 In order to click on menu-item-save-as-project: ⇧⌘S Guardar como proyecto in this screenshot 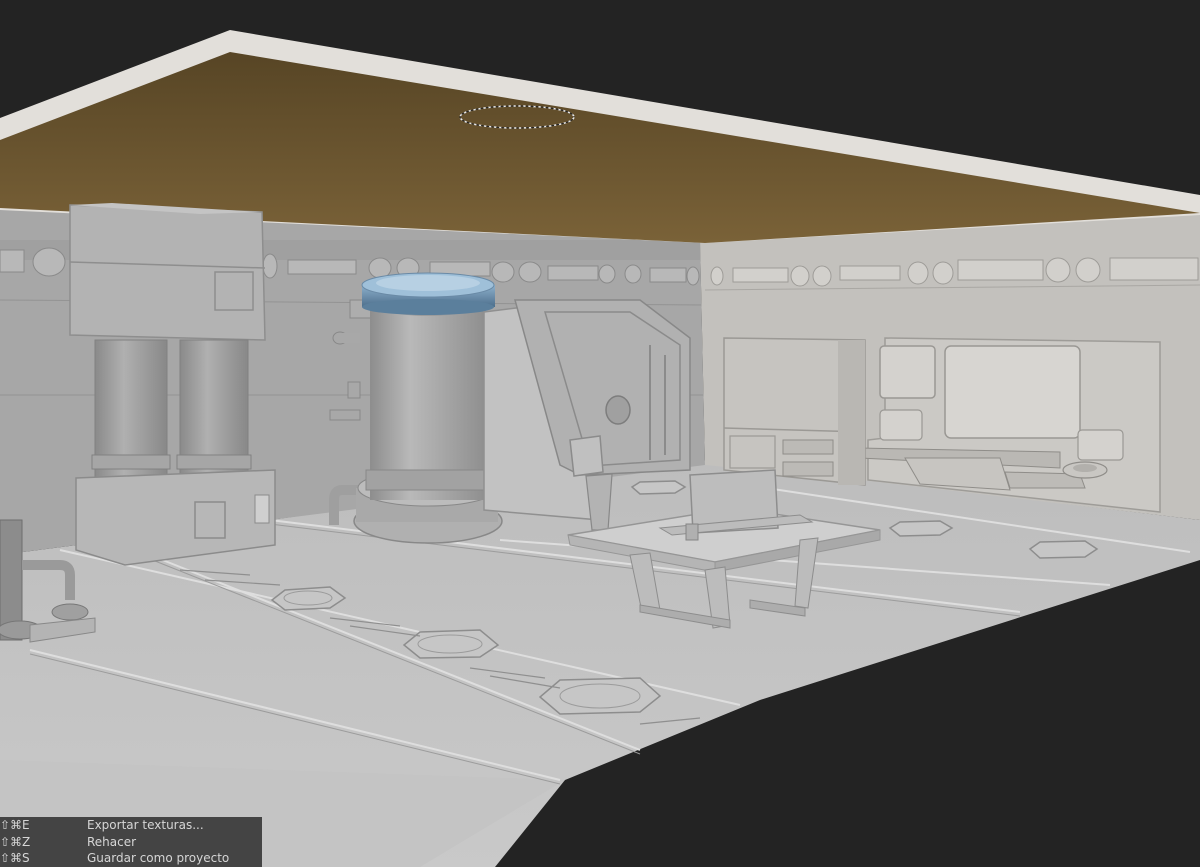, I will do `click(131, 858)`.